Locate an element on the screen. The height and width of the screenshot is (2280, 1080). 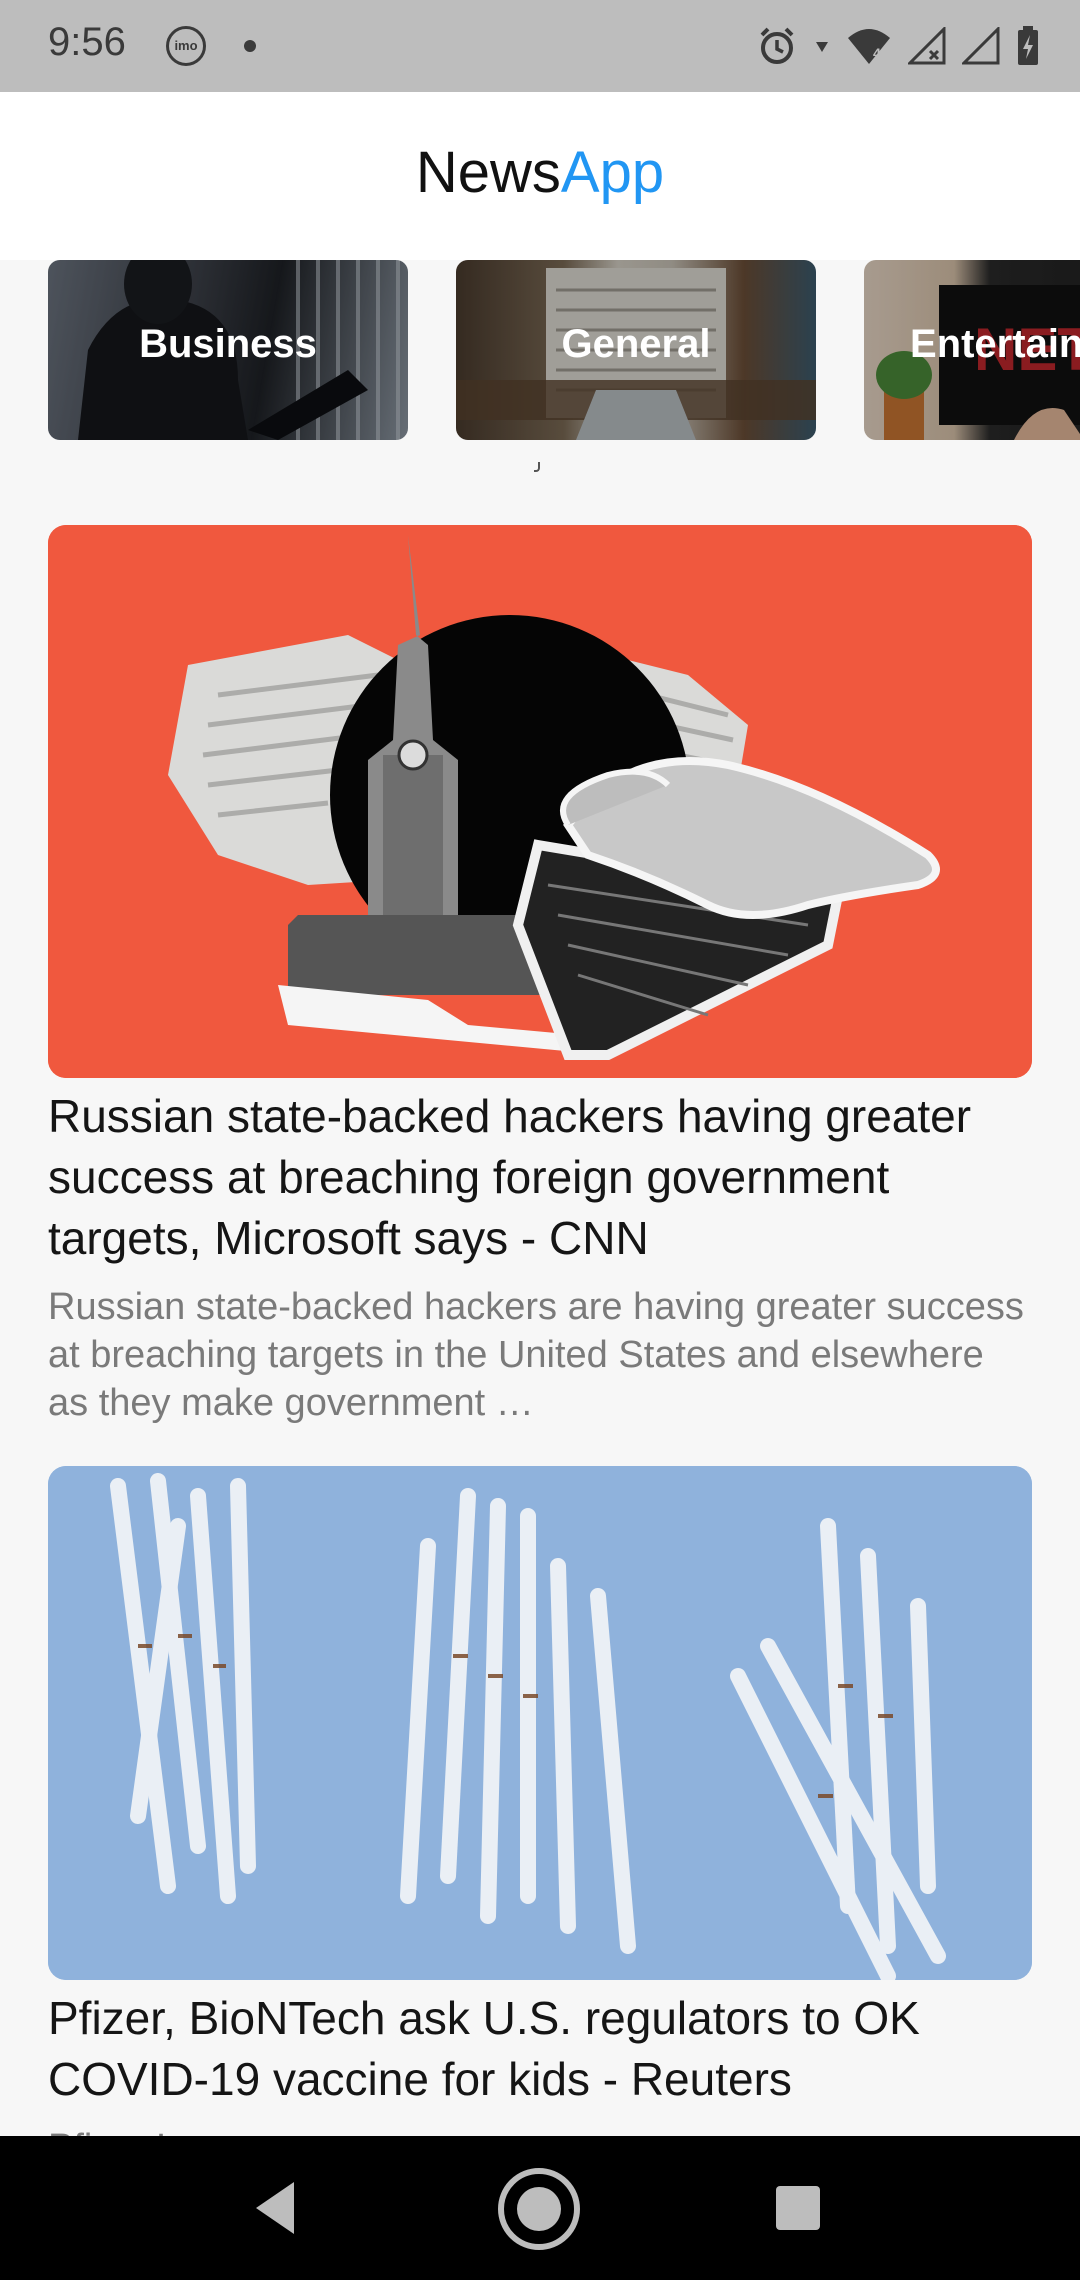
svg-text: 4 is located at coordinates (877, 53).